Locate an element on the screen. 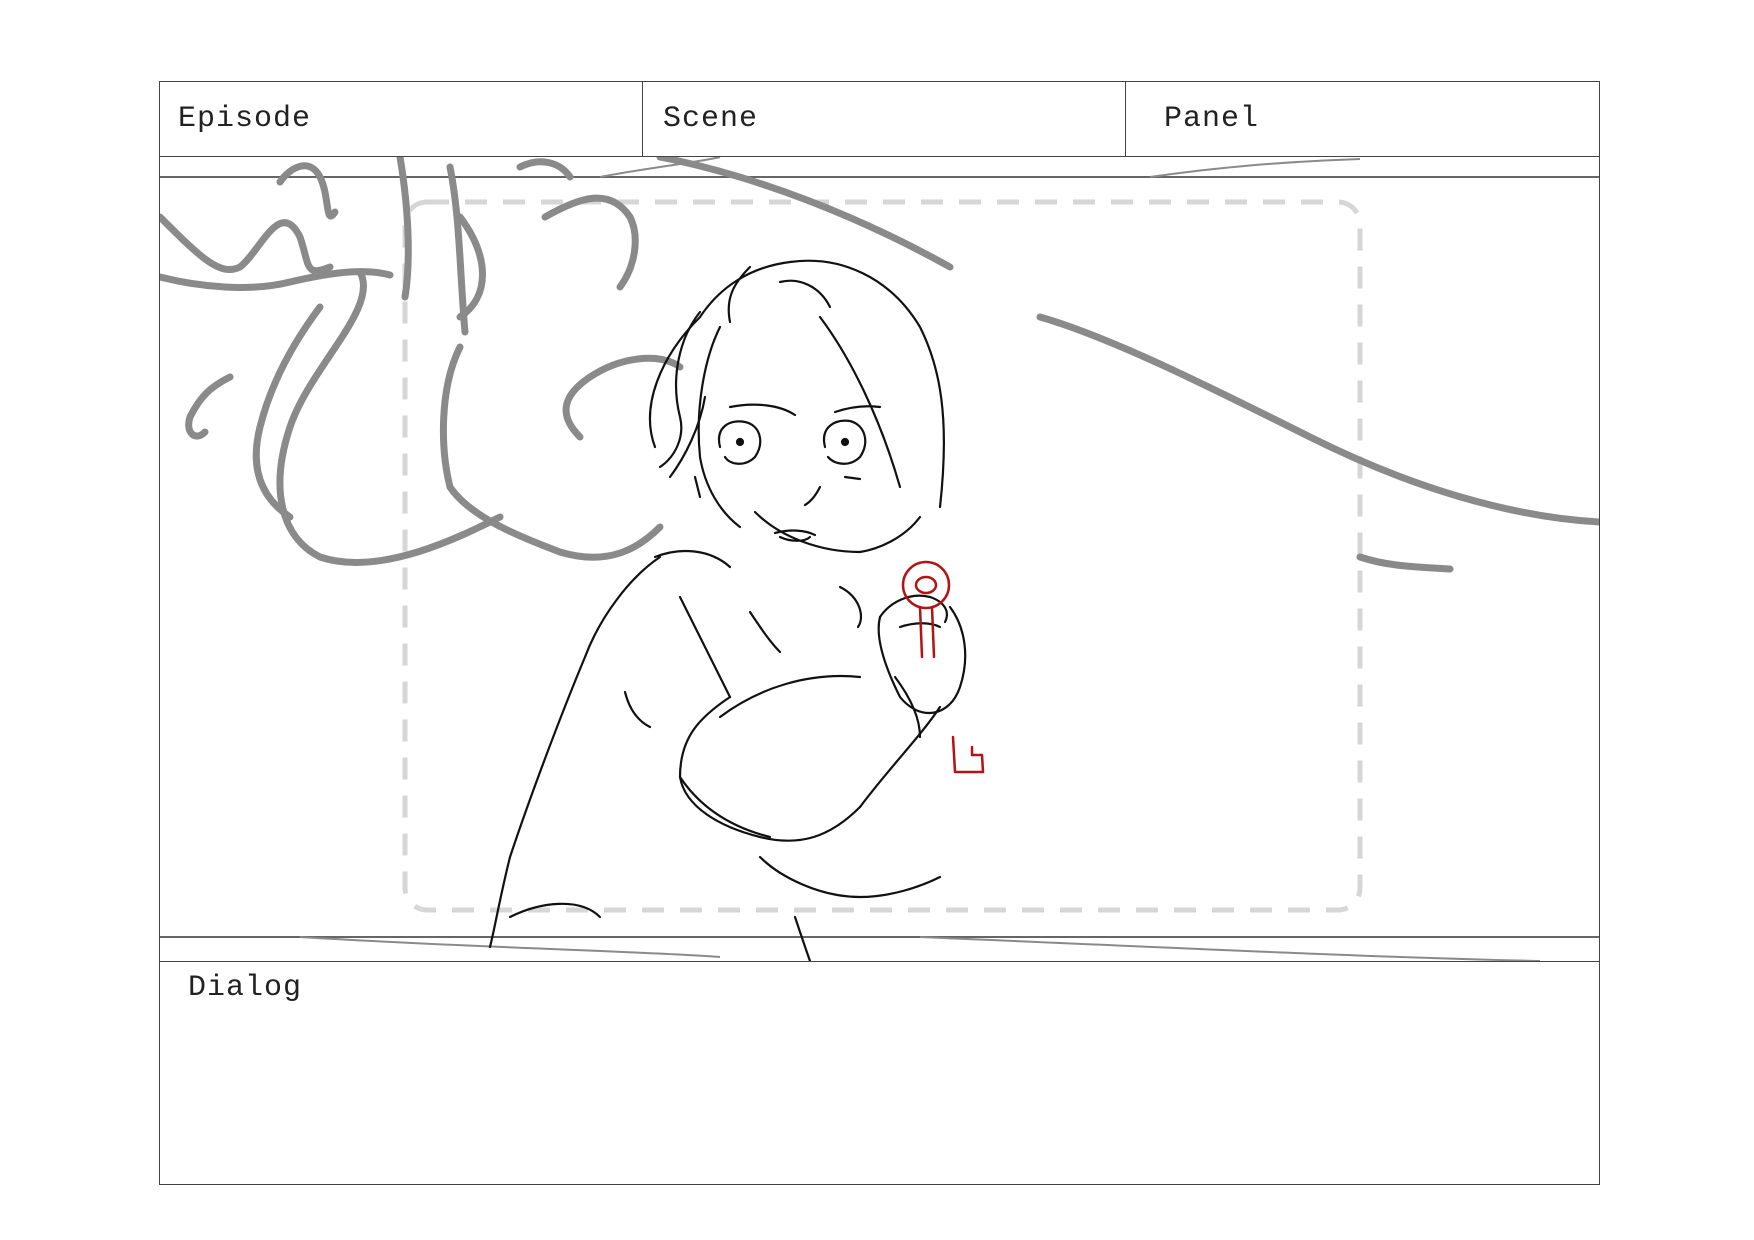  episode-cell: Episode is located at coordinates (401, 119).